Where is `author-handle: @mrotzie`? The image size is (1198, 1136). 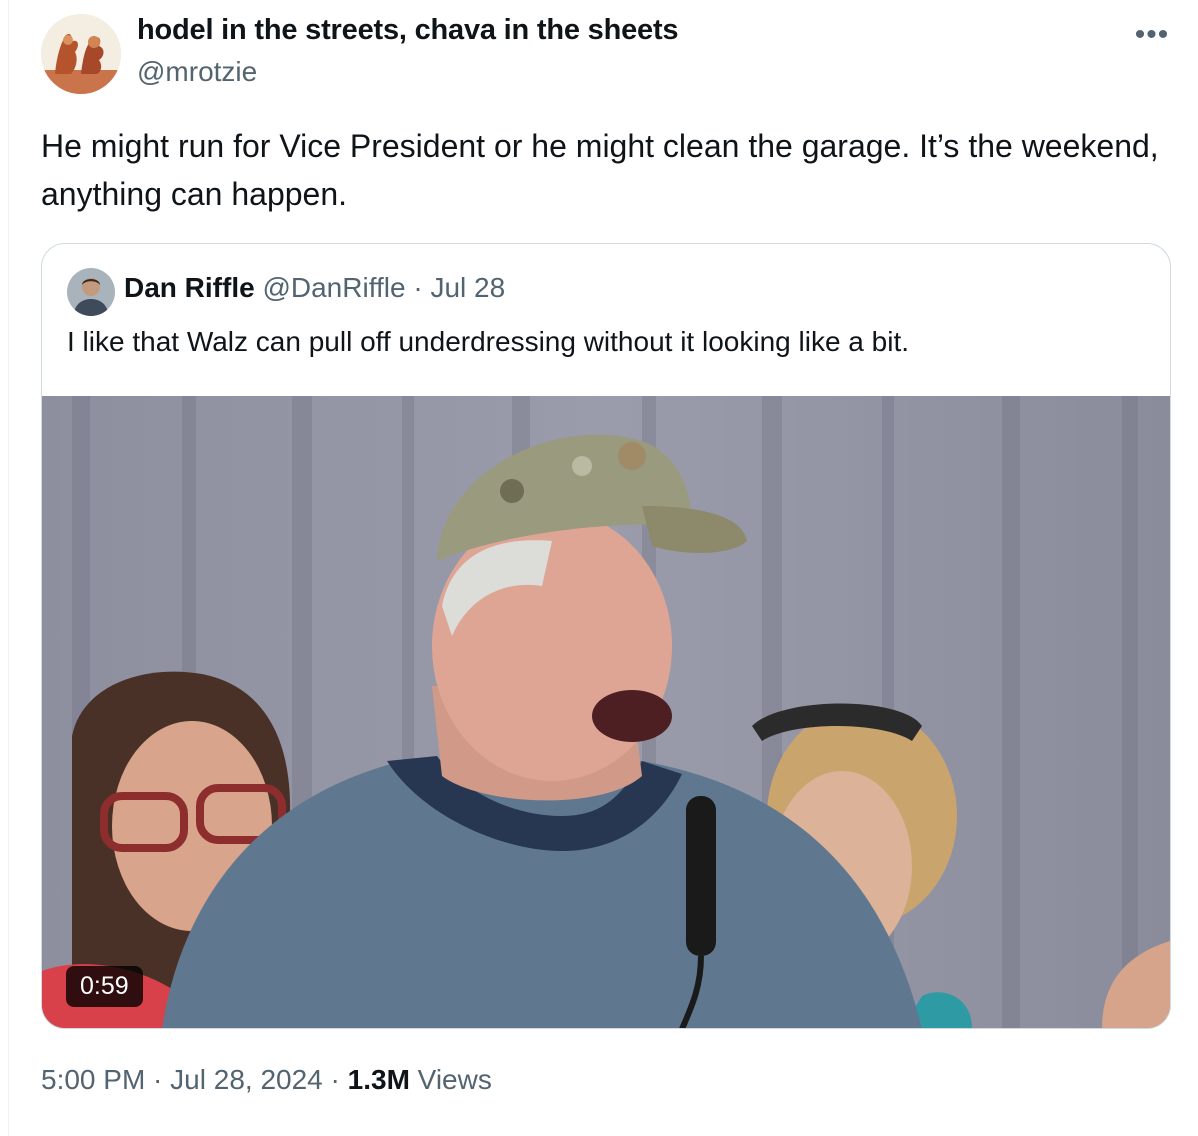
author-handle: @mrotzie is located at coordinates (197, 72).